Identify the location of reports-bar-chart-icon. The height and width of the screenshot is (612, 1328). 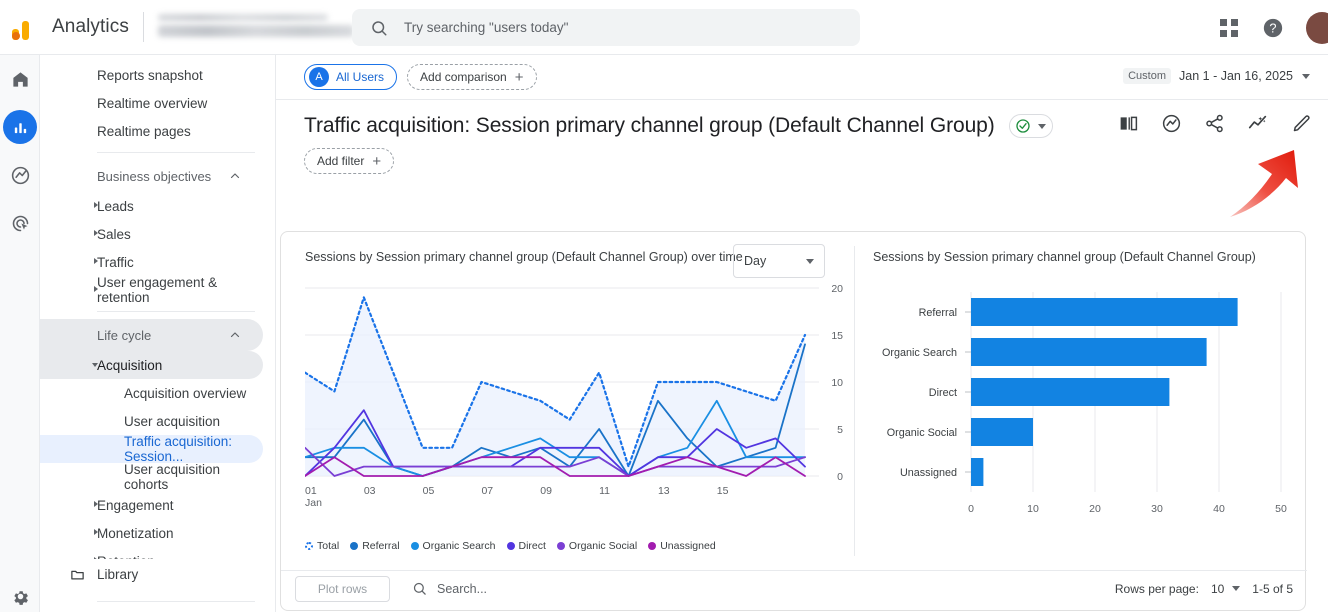
(20, 127).